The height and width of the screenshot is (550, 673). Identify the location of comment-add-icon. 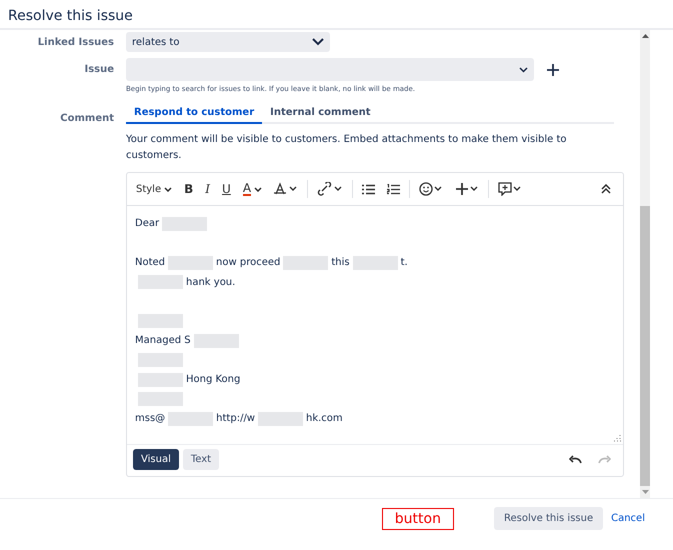
(510, 189).